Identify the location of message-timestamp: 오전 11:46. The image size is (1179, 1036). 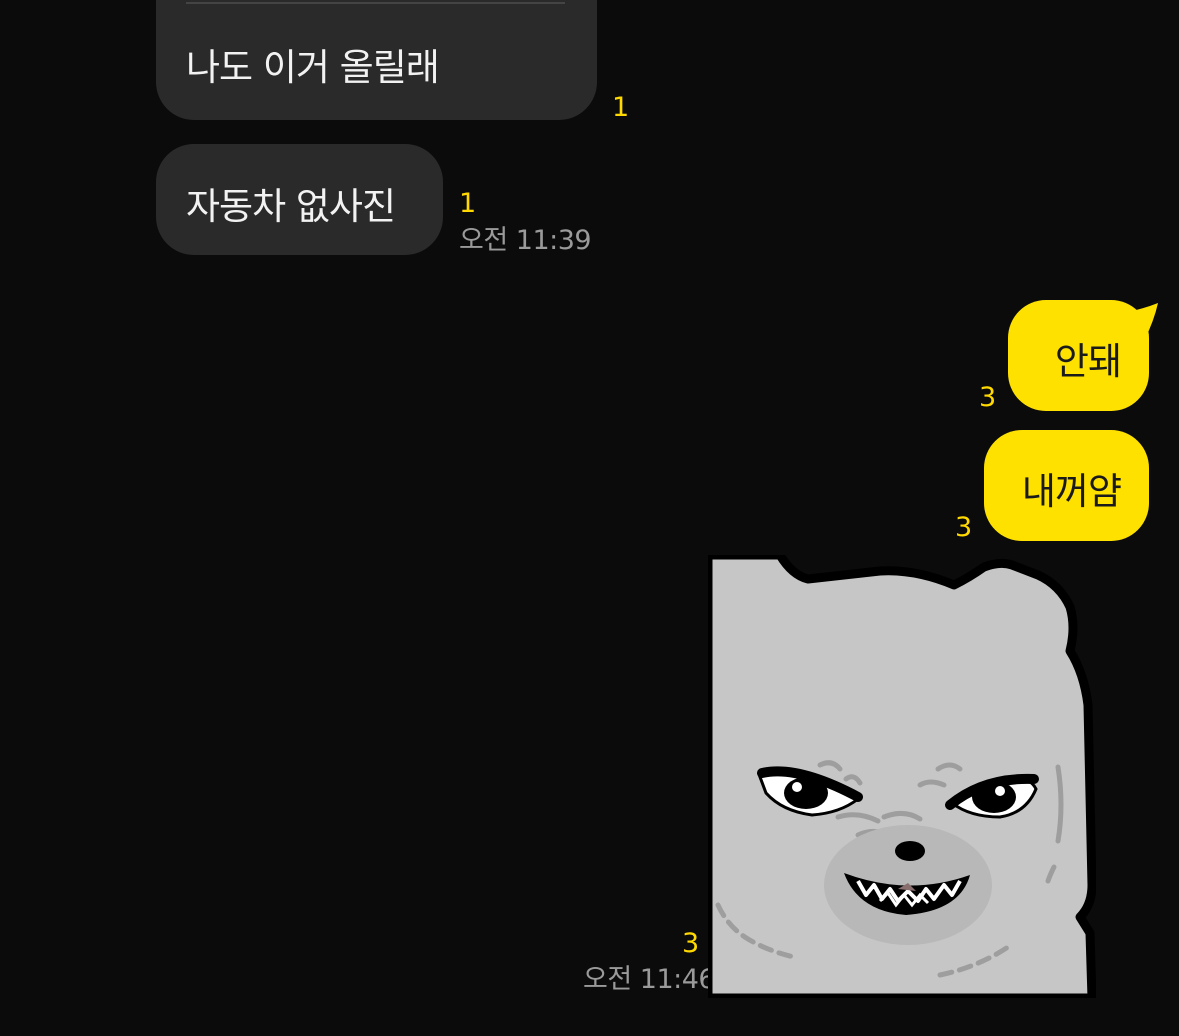
(649, 979).